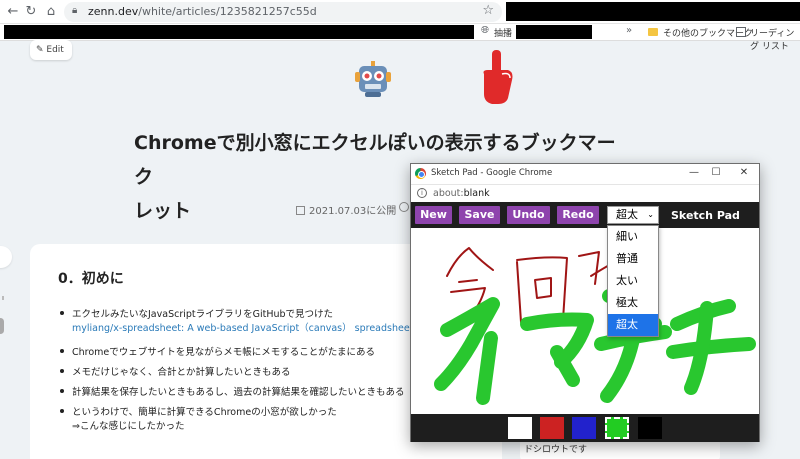 This screenshot has height=459, width=800. What do you see at coordinates (552, 428) in the screenshot?
I see `color-swatch-red` at bounding box center [552, 428].